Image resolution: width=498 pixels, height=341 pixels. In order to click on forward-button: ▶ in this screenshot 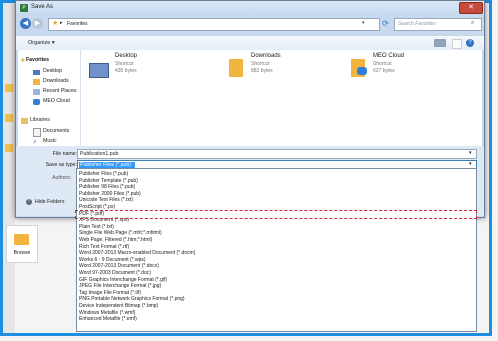, I will do `click(37, 23)`.